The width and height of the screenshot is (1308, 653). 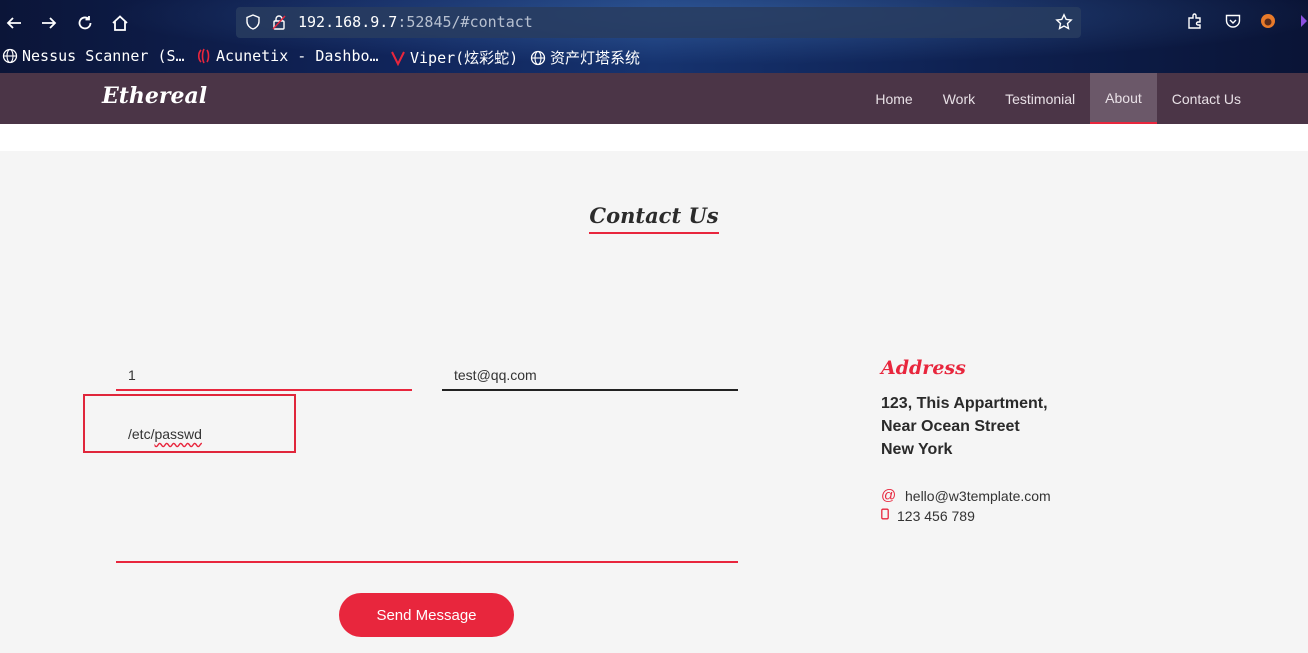 I want to click on at-icon: @, so click(x=889, y=495).